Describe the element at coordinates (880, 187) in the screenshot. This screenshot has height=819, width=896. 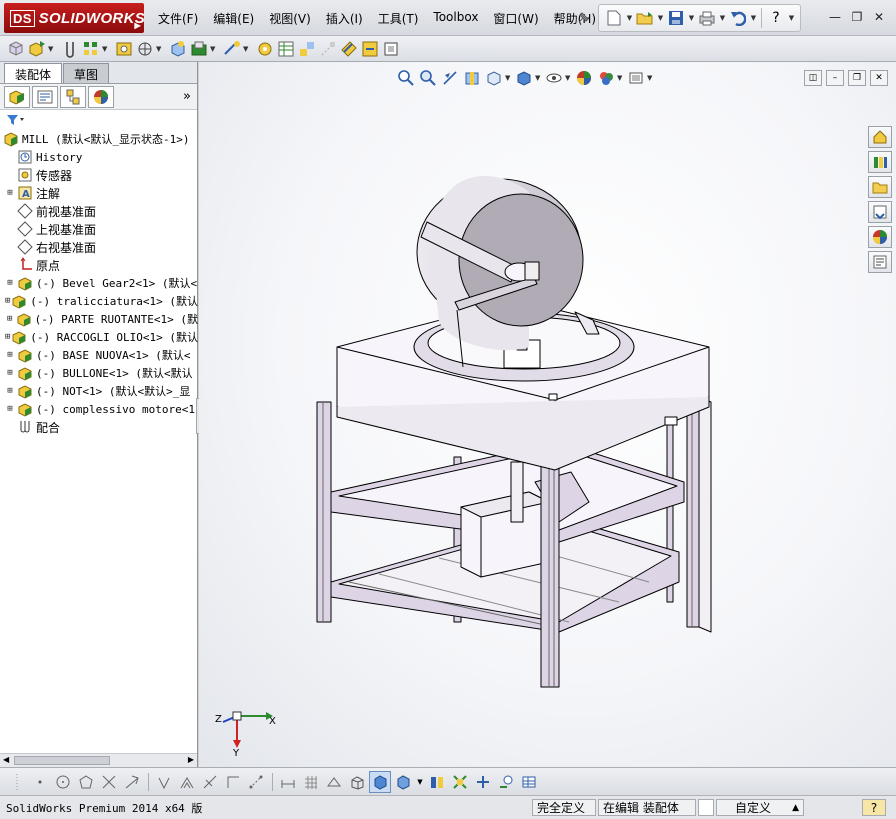
I see `file-explorer-icon` at that location.